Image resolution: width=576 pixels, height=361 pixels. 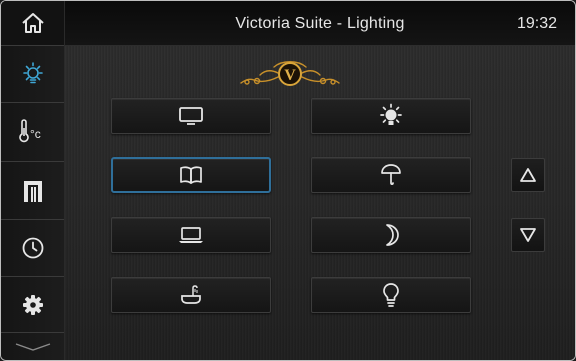 I want to click on gear-icon, so click(x=32, y=304).